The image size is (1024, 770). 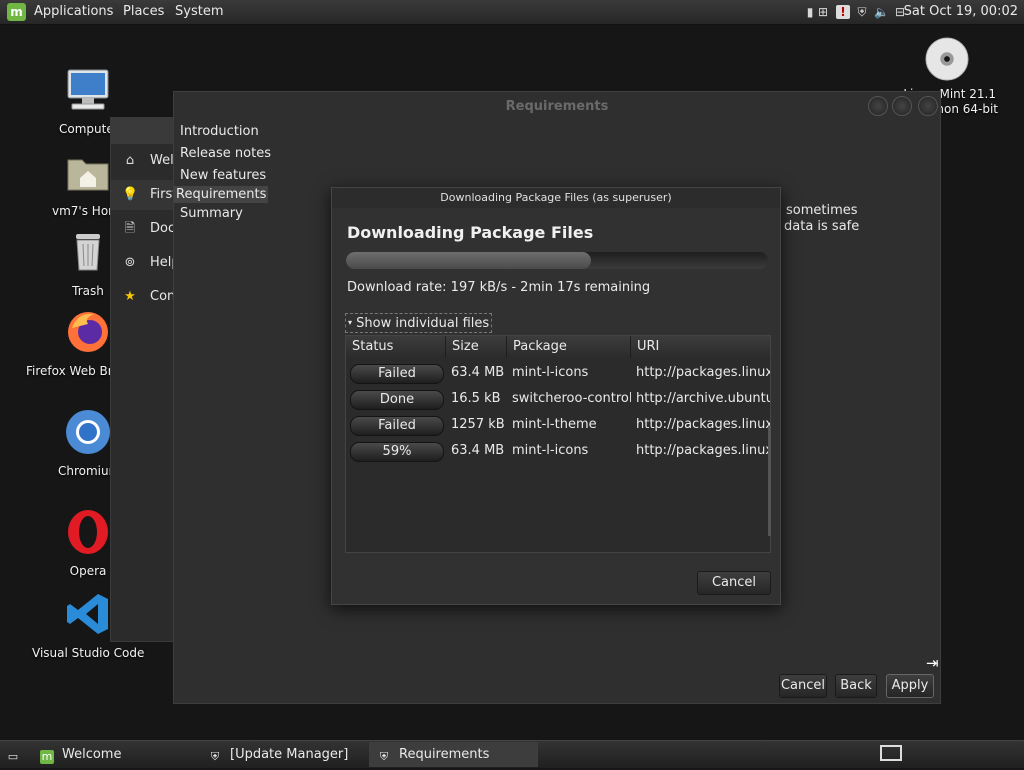 What do you see at coordinates (130, 194) in the screenshot?
I see `lightbulb-icon: 💡` at bounding box center [130, 194].